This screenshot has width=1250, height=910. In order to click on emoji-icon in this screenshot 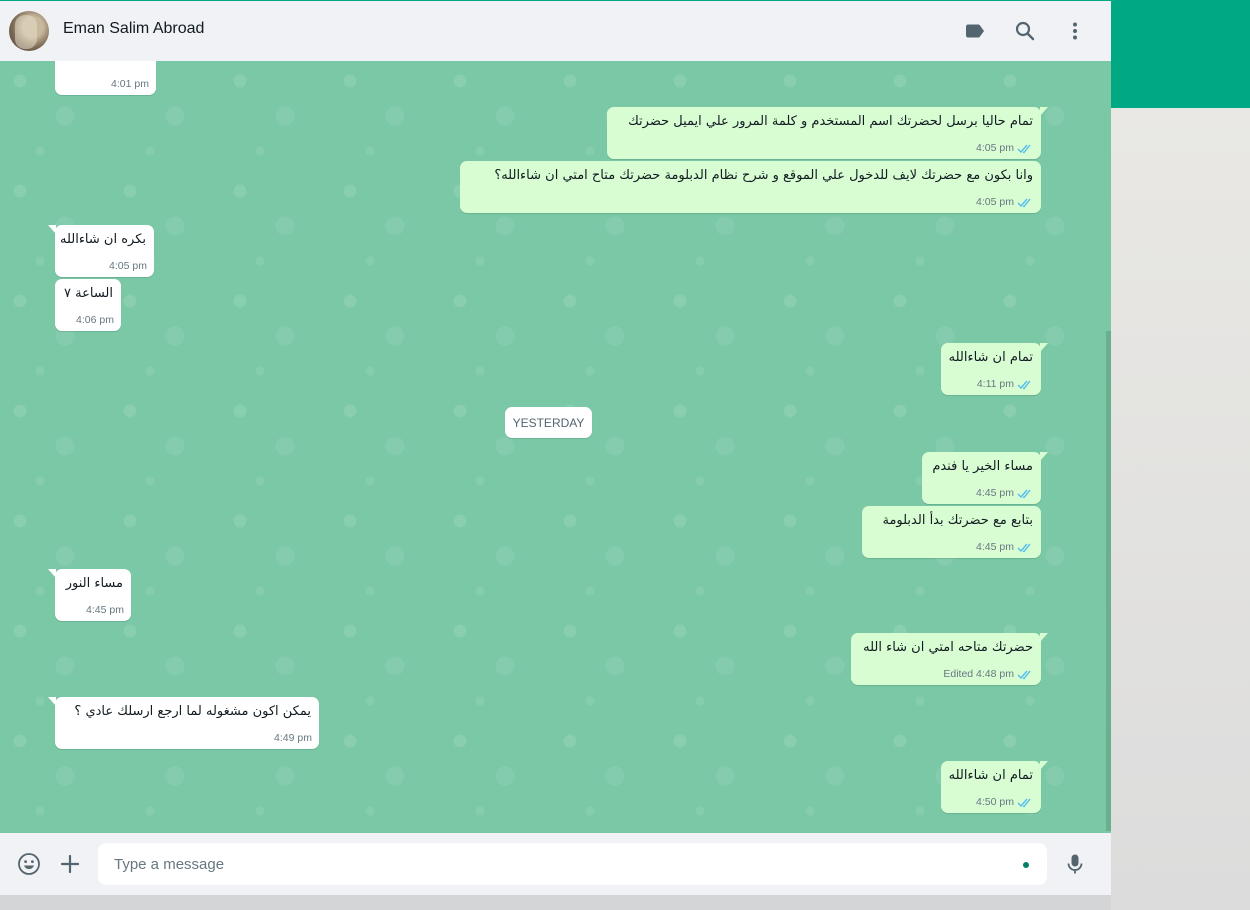, I will do `click(29, 864)`.